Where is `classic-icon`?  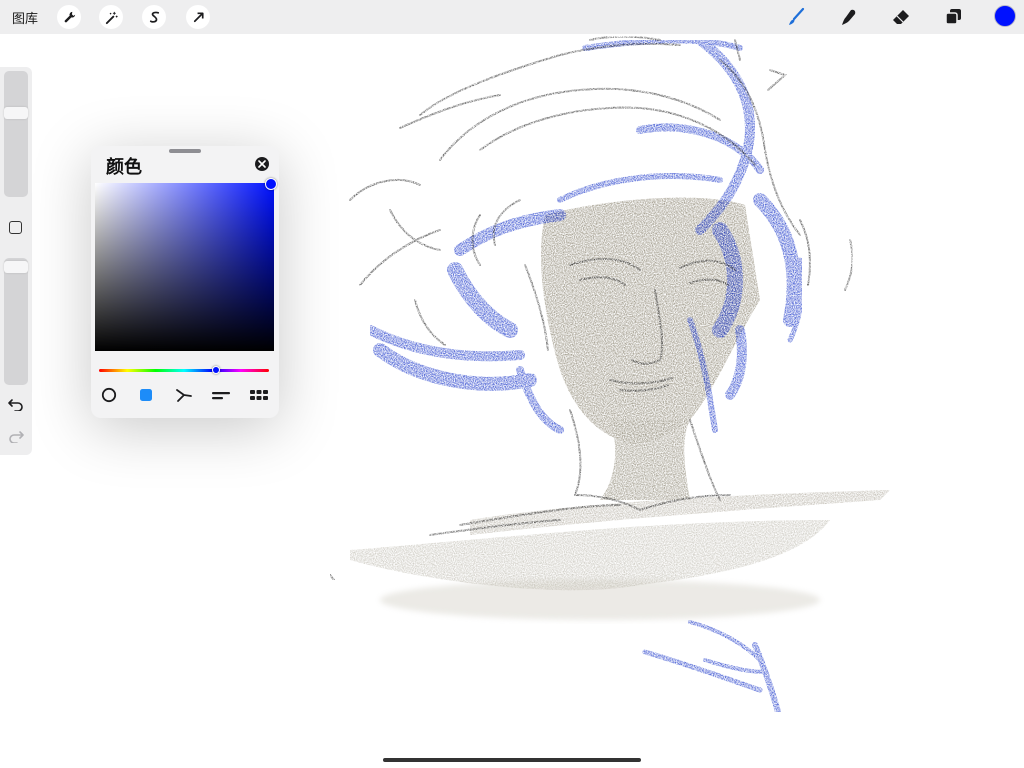
classic-icon is located at coordinates (146, 395).